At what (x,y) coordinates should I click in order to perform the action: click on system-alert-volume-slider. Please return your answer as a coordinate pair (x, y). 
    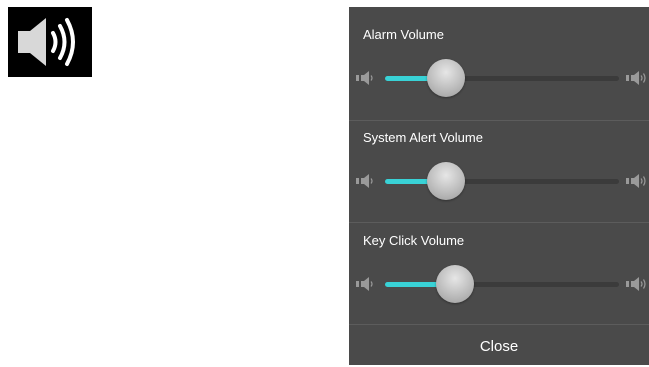
    Looking at the image, I should click on (499, 181).